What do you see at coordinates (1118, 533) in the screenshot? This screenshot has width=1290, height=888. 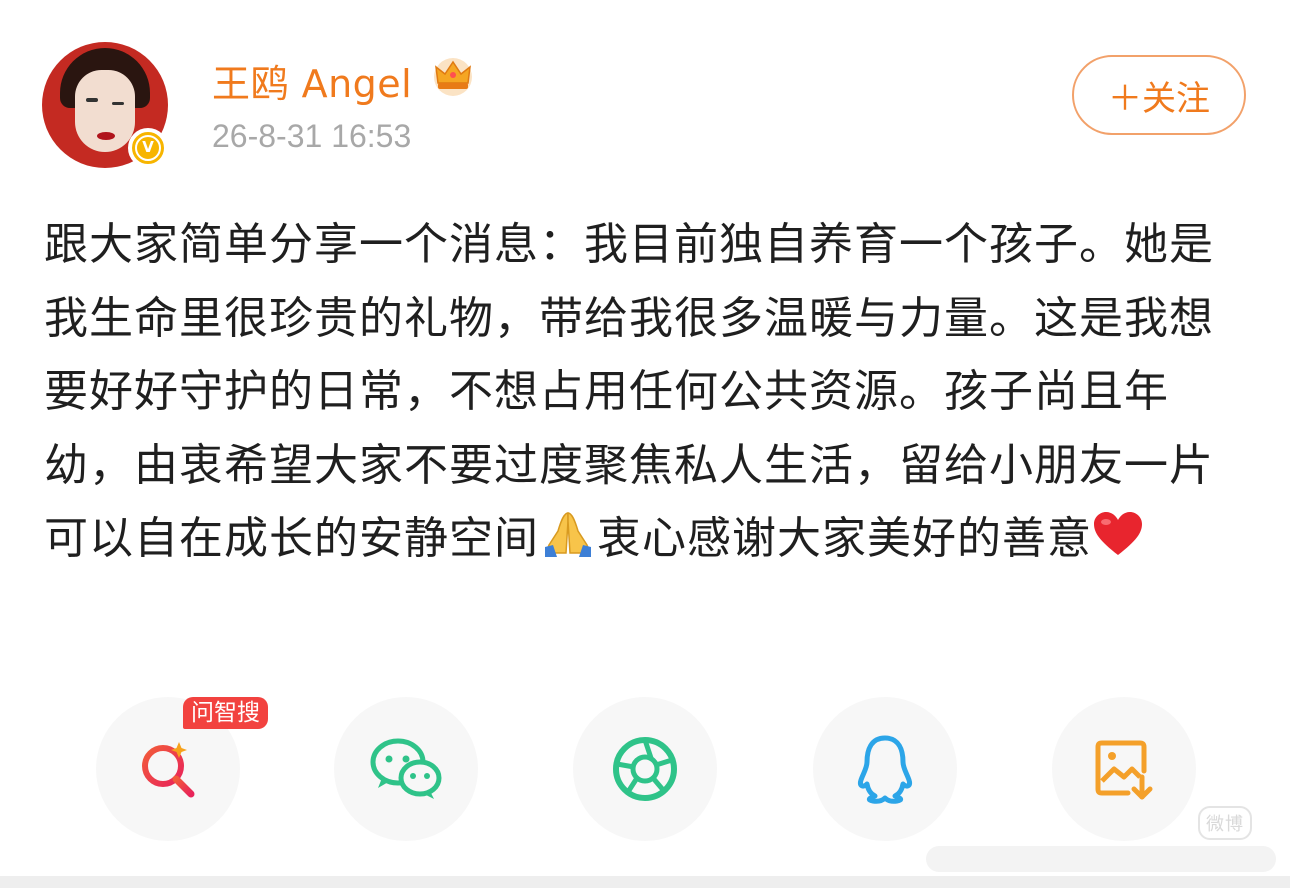 I see `red-heart-icon` at bounding box center [1118, 533].